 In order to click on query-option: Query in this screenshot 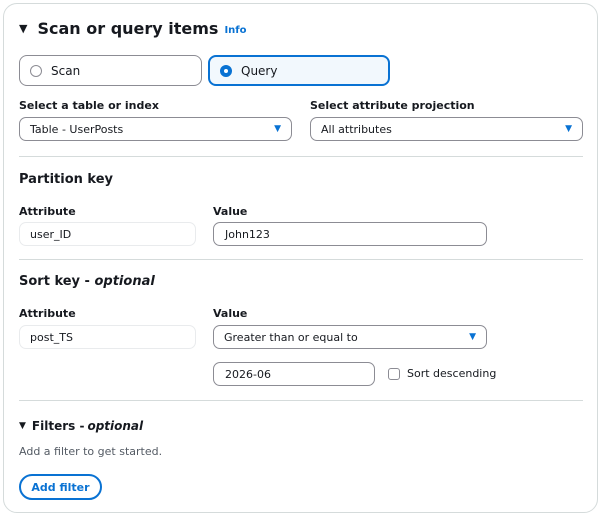, I will do `click(299, 70)`.